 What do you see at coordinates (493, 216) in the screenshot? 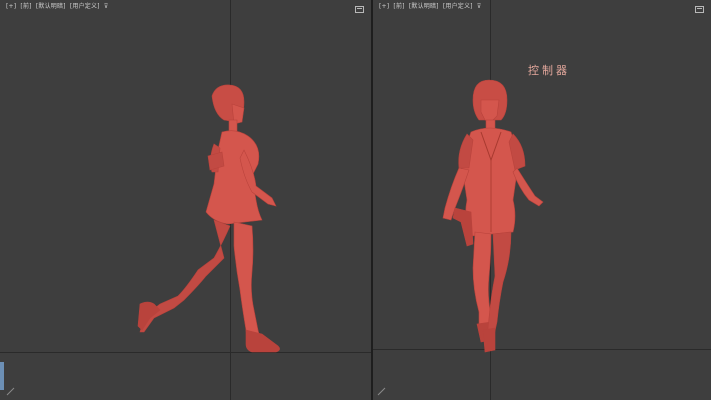
I see `character-model-front-view` at bounding box center [493, 216].